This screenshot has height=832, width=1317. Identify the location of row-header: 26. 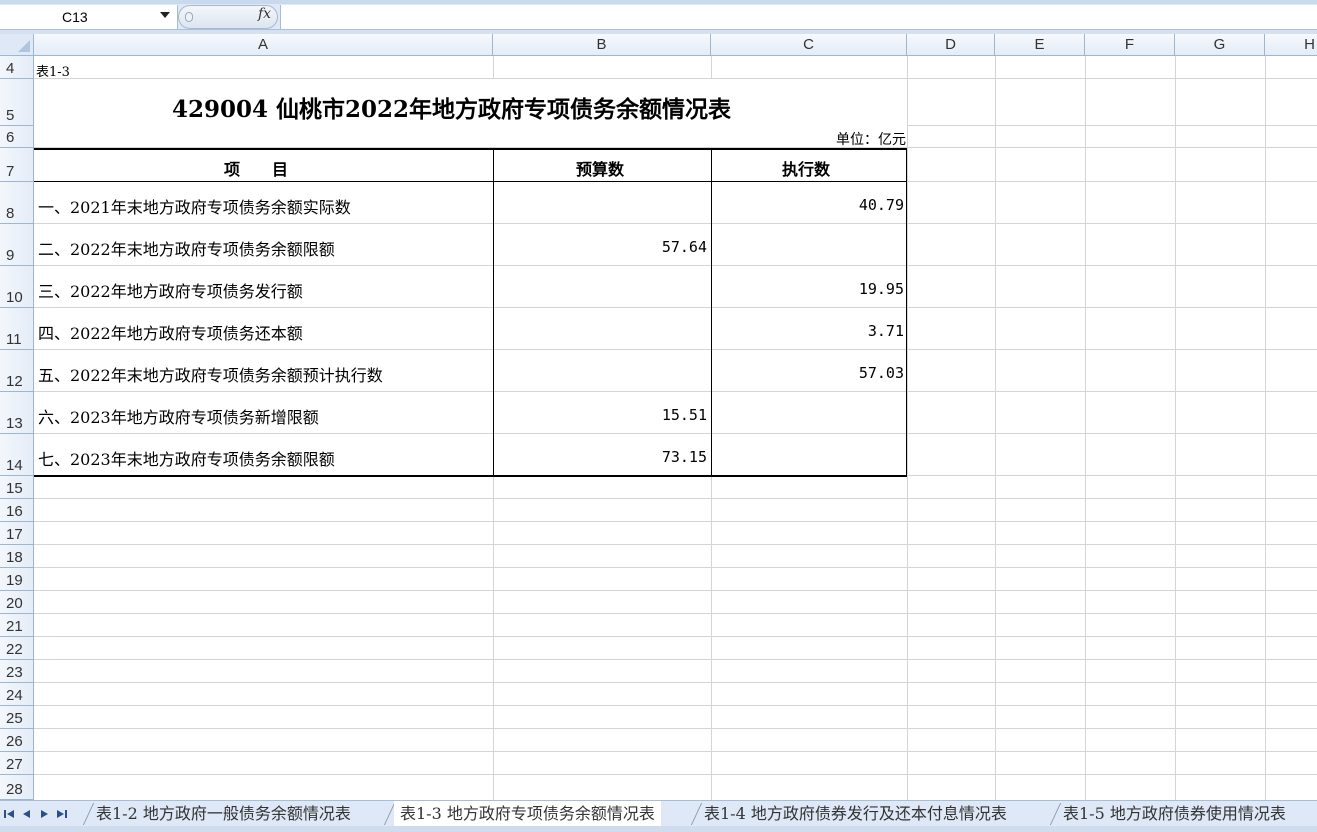
(17, 740).